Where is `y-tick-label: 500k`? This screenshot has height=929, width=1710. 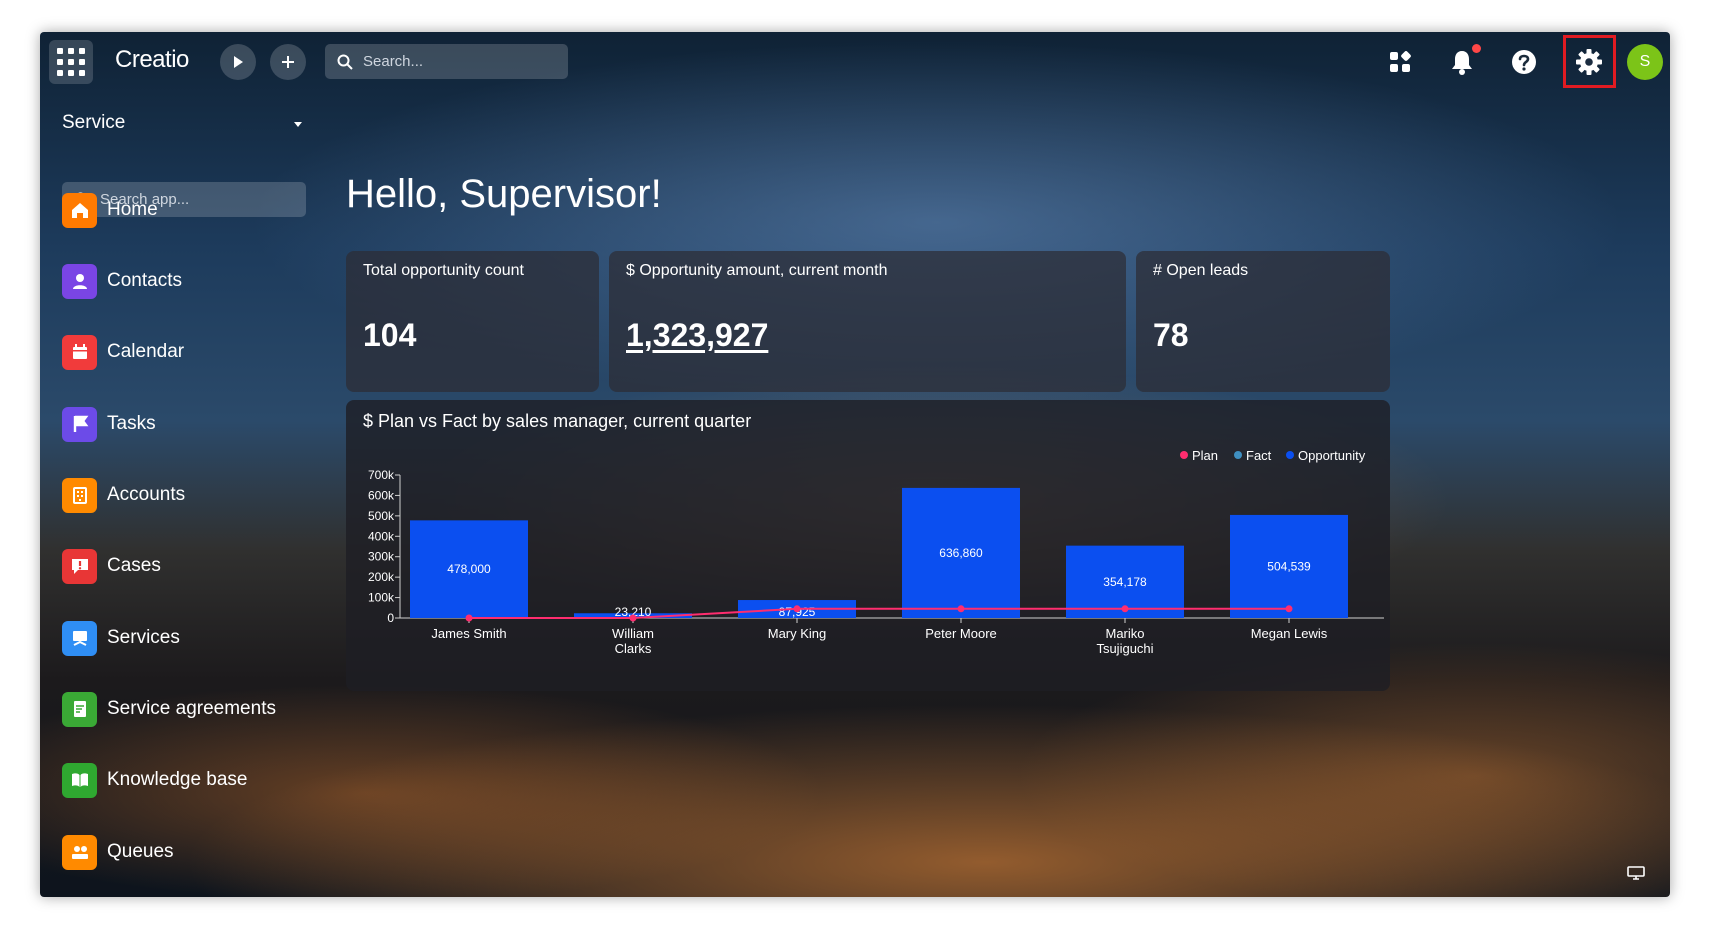
y-tick-label: 500k is located at coordinates (381, 516).